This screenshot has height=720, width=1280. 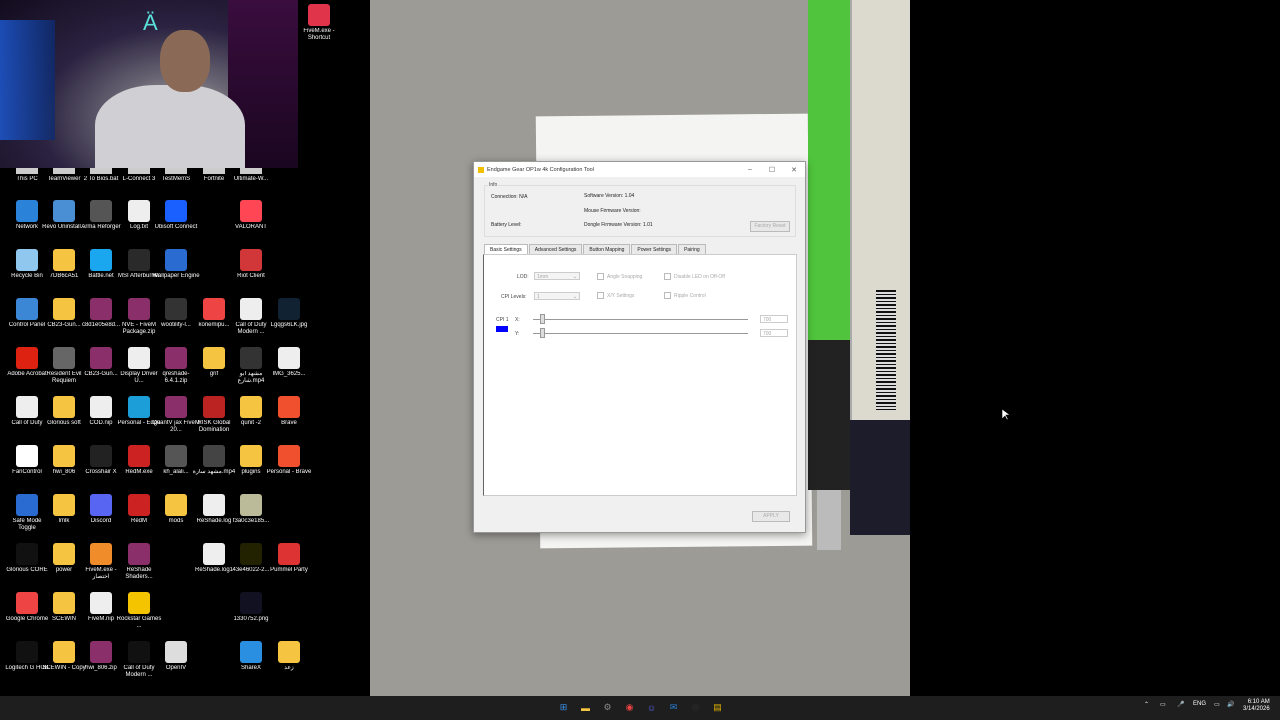 What do you see at coordinates (27, 603) in the screenshot?
I see `chrome-icon` at bounding box center [27, 603].